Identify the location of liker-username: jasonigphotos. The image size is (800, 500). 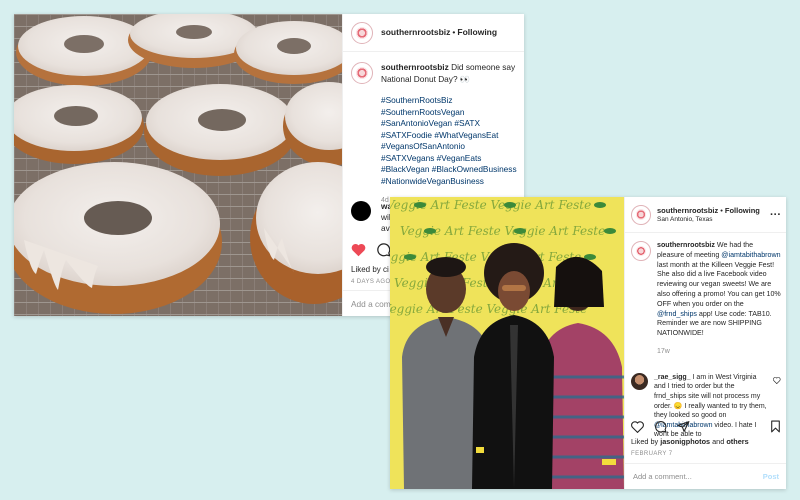
(685, 441).